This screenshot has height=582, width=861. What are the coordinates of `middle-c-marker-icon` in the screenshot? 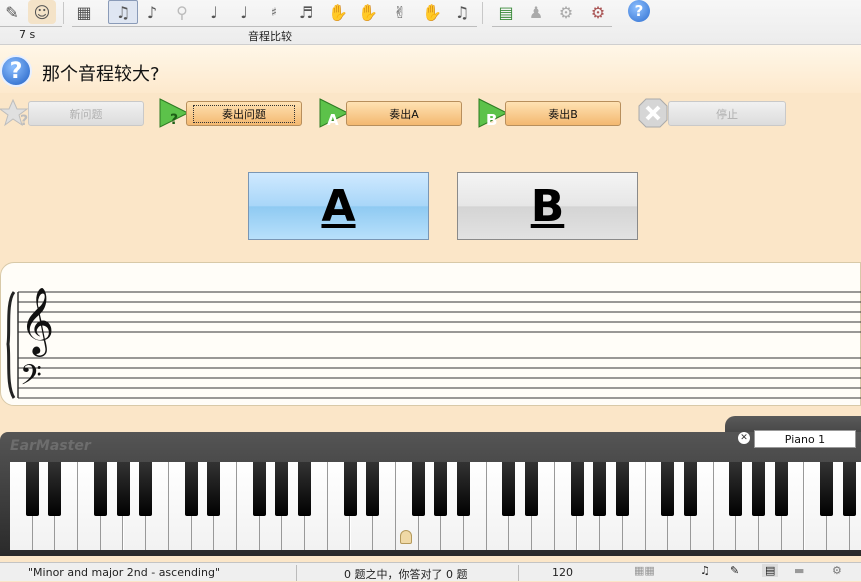 It's located at (405, 537).